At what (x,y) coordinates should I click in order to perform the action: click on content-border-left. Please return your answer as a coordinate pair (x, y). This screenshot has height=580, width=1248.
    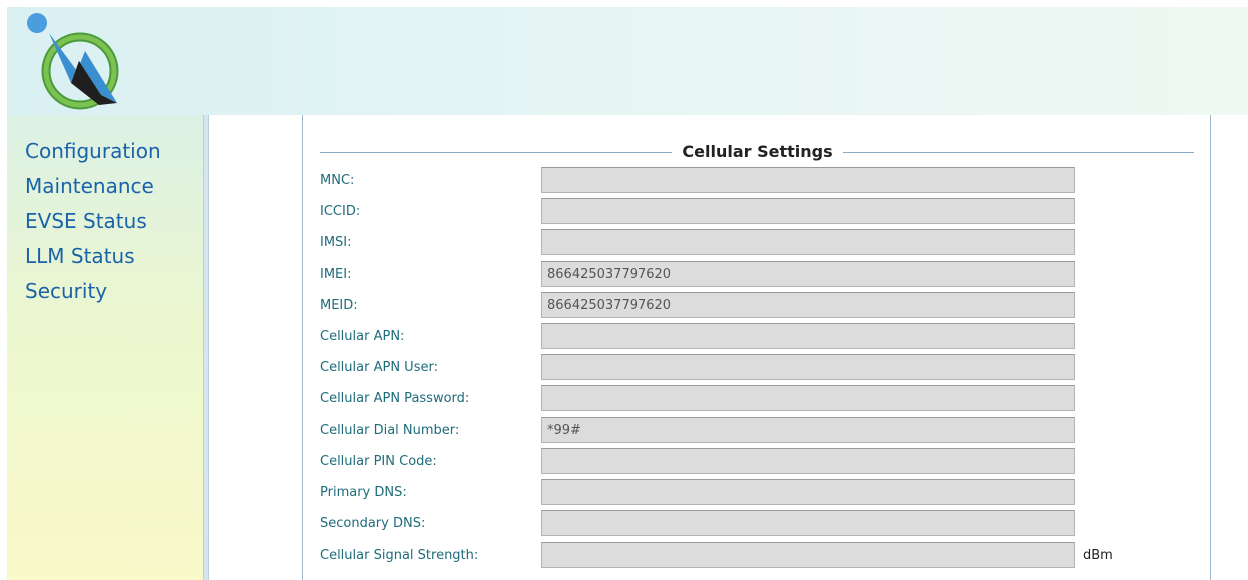
    Looking at the image, I should click on (302, 347).